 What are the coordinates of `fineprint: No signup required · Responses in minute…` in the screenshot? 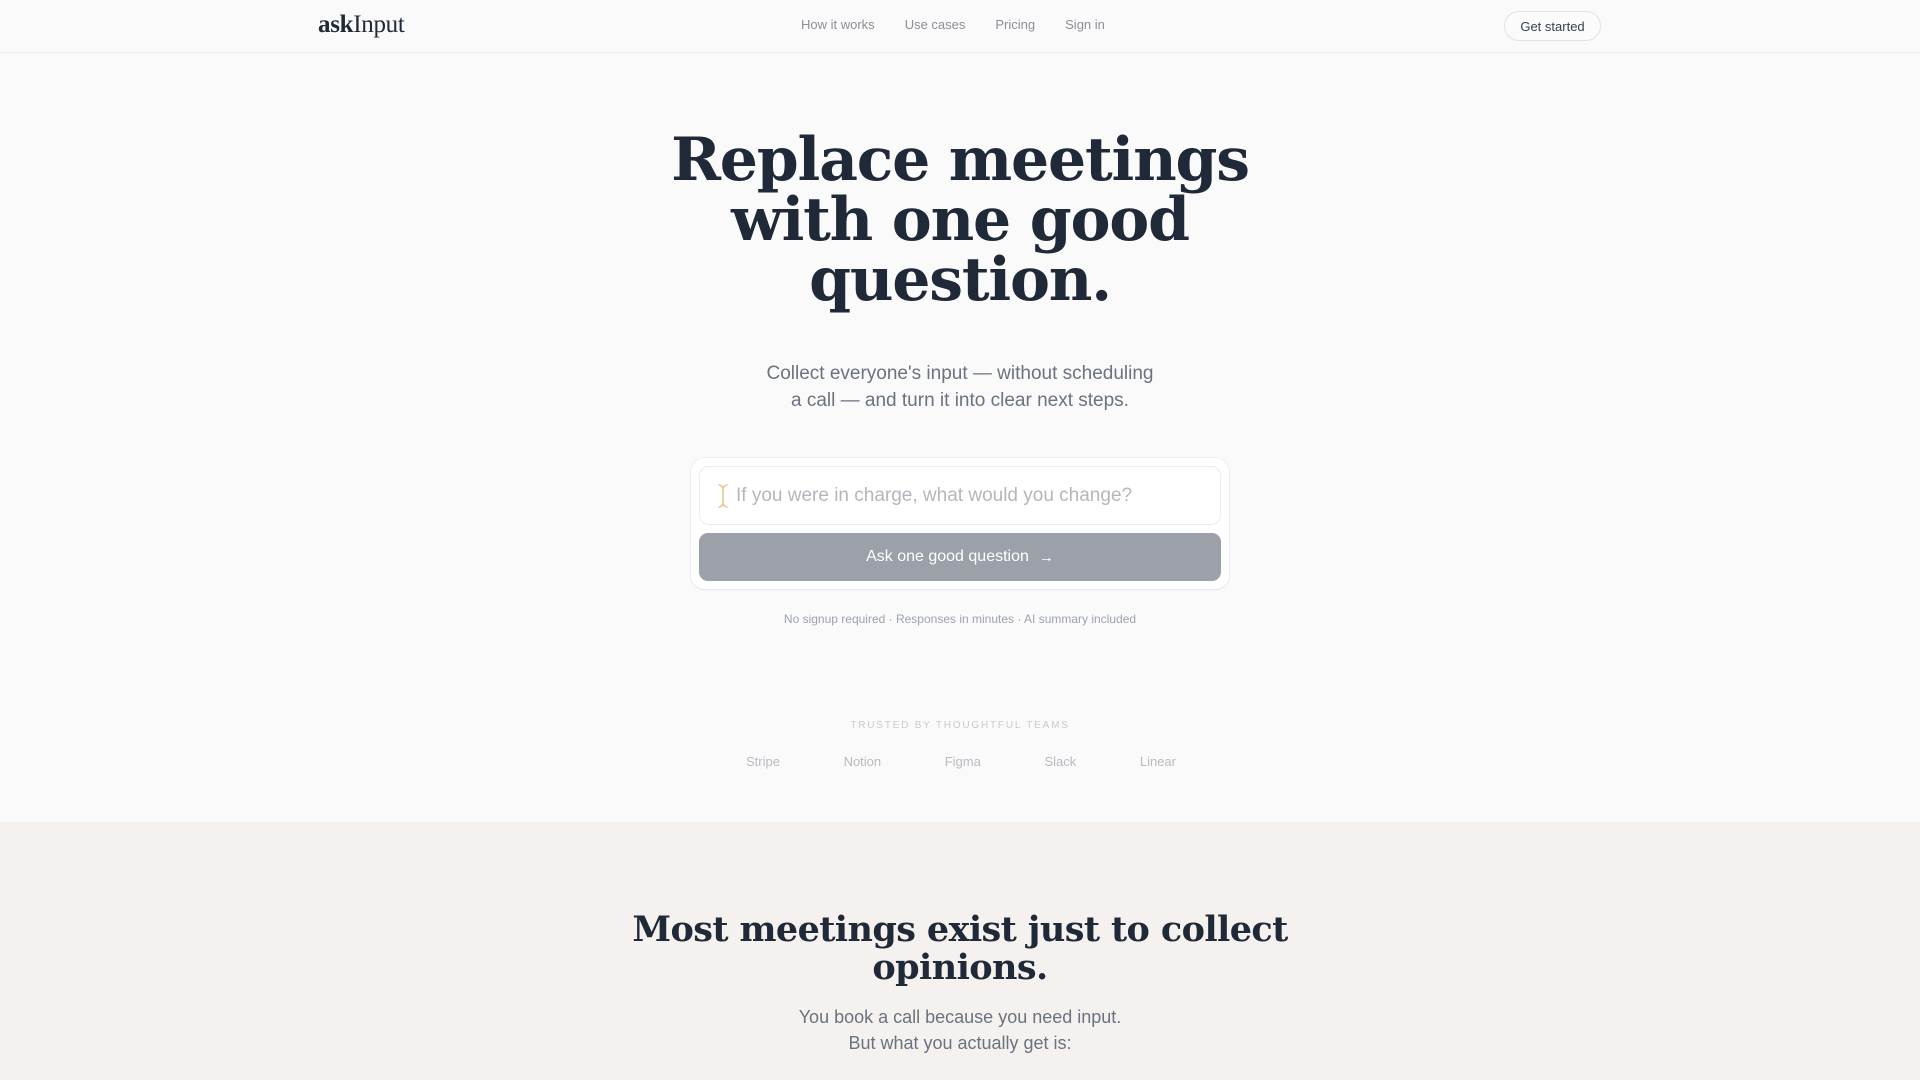 It's located at (960, 619).